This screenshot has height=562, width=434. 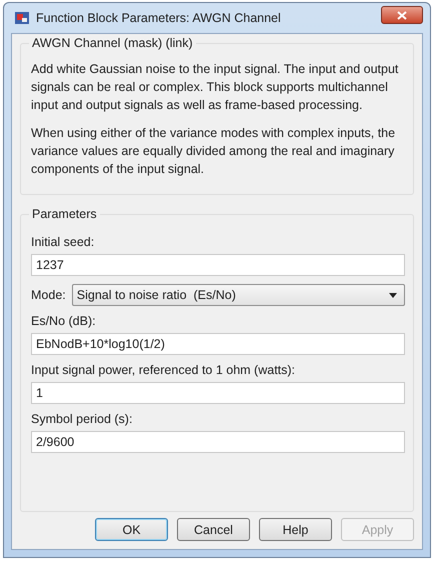 I want to click on field-label: Symbol period (s):, so click(x=82, y=419).